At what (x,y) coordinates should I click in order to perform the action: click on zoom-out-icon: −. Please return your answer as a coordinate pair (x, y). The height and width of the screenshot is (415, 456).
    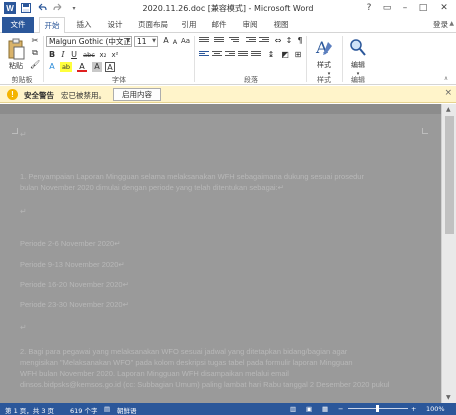
    Looking at the image, I should click on (340, 409).